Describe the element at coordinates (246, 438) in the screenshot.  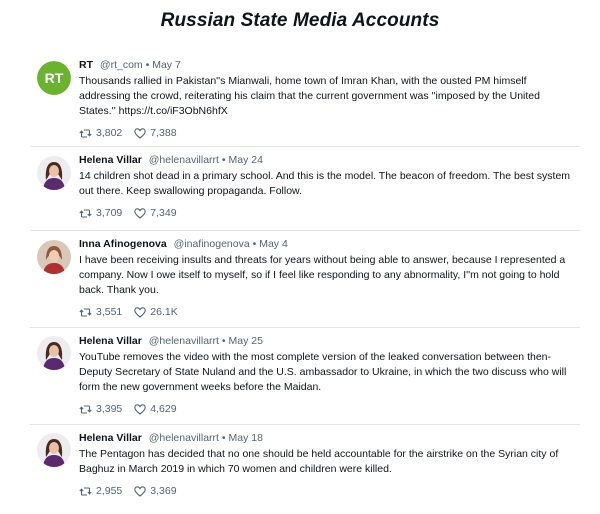
I see `tweet-date: May 18` at that location.